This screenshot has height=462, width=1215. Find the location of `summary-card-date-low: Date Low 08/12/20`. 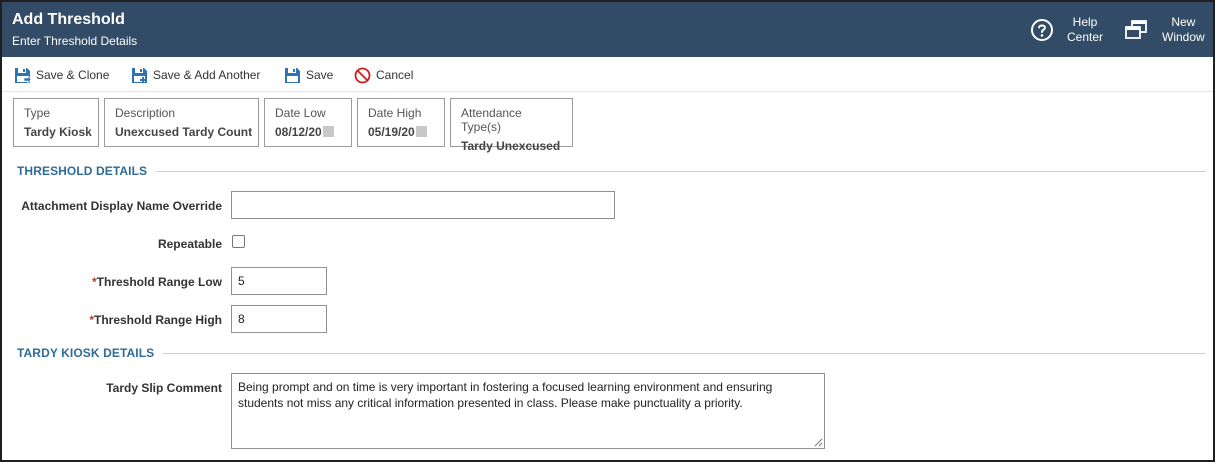

summary-card-date-low: Date Low 08/12/20 is located at coordinates (308, 122).